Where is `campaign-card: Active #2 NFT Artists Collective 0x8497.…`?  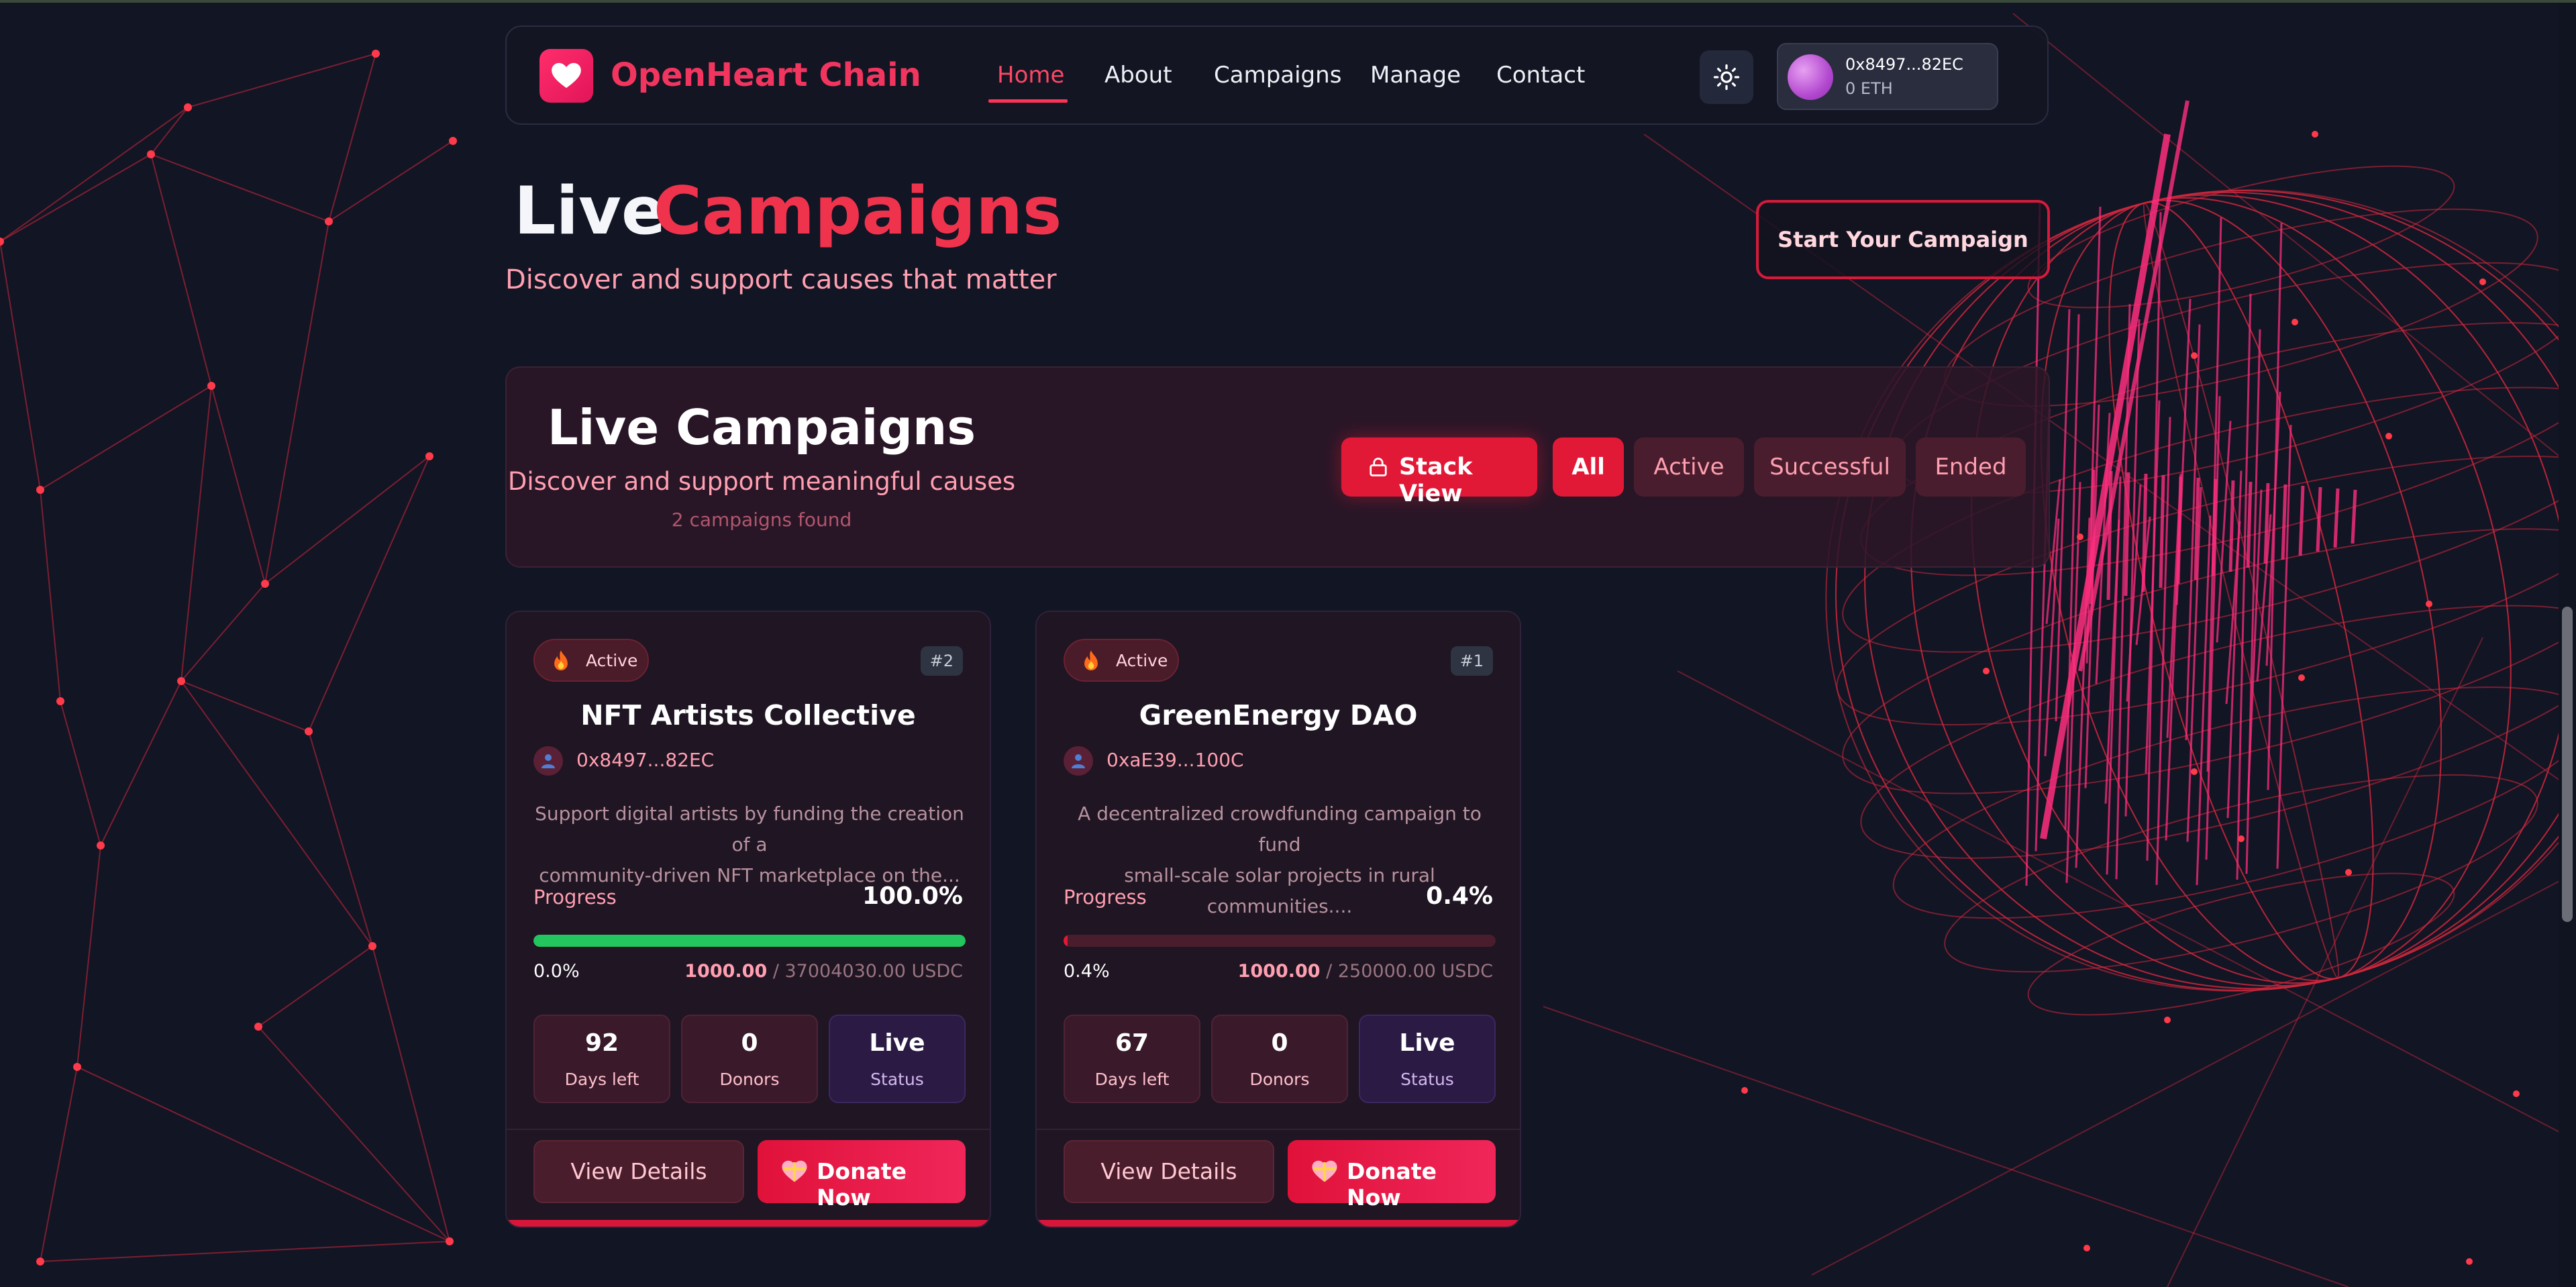 campaign-card: Active #2 NFT Artists Collective 0x8497.… is located at coordinates (748, 919).